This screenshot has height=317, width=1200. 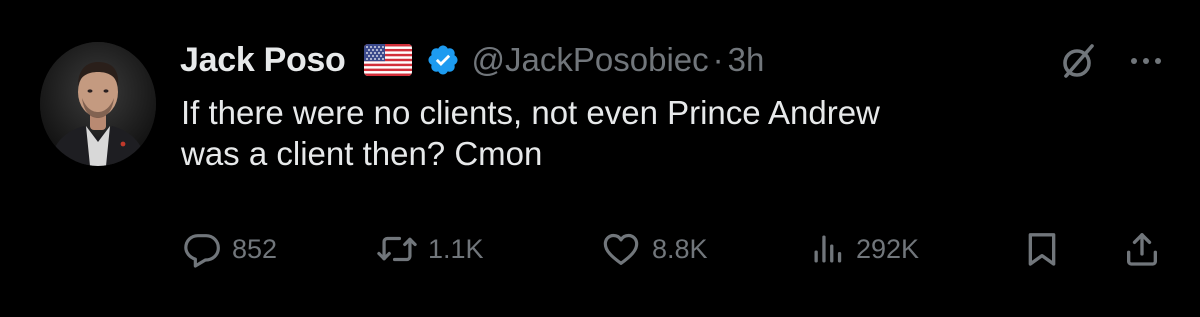 I want to click on avatar, so click(x=98, y=104).